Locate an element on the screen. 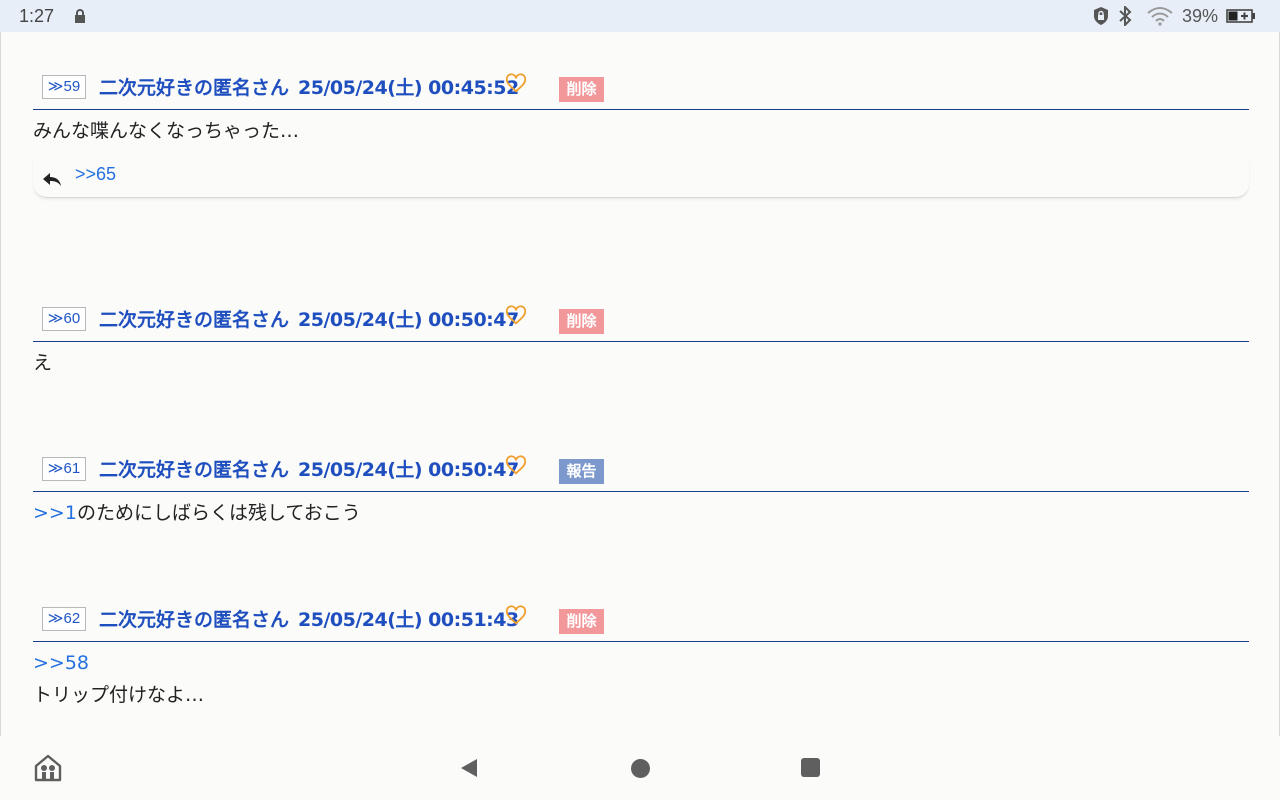  status-bar: 1:27 39% is located at coordinates (640, 16).